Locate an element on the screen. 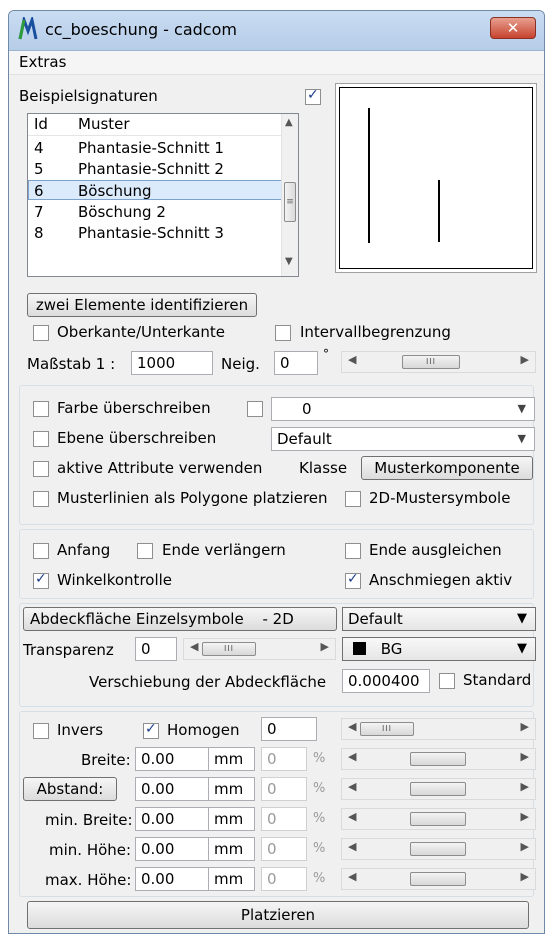  max-hoehe-slider: ◀ ▶ is located at coordinates (438, 879).